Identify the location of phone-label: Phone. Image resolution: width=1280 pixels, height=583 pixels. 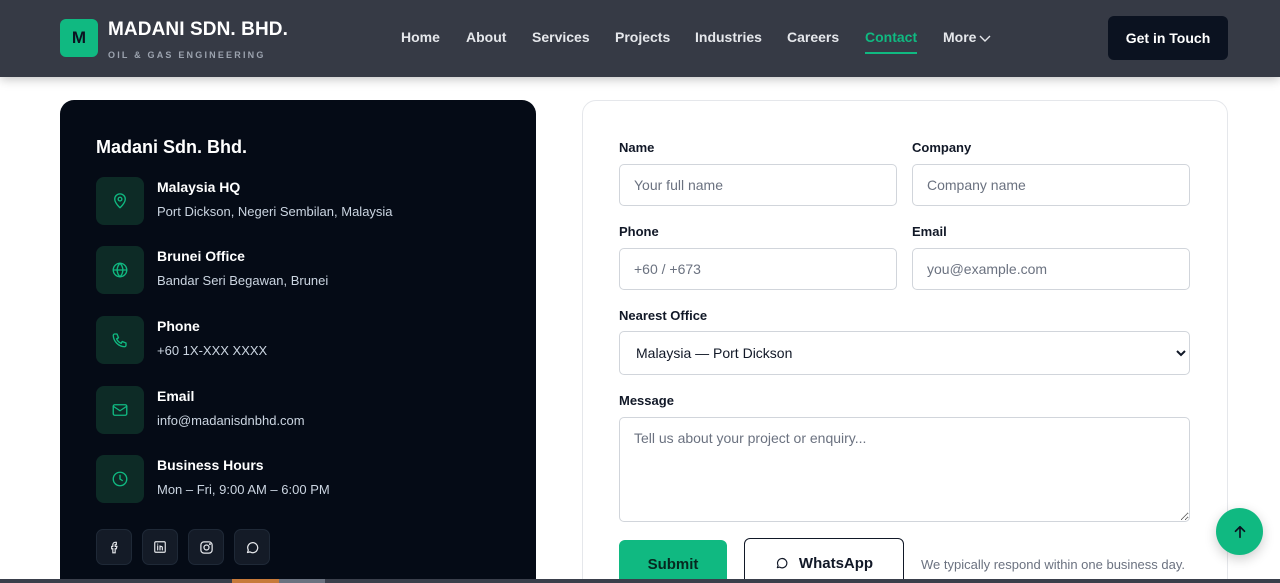
(639, 231).